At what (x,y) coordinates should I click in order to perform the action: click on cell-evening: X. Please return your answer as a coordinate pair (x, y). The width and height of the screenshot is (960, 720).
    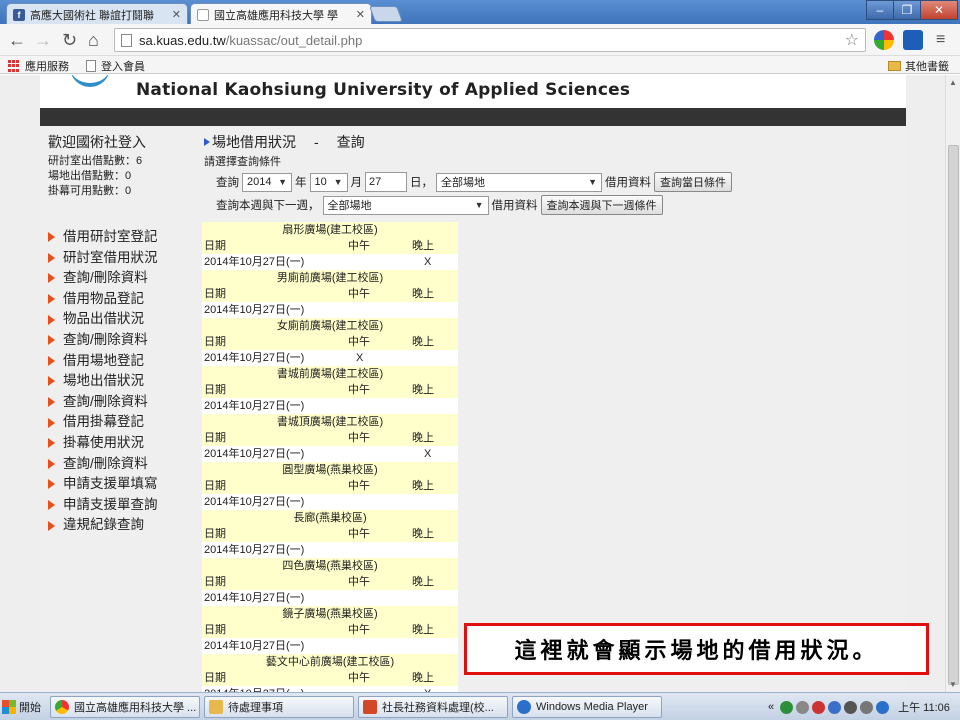
    Looking at the image, I should click on (428, 454).